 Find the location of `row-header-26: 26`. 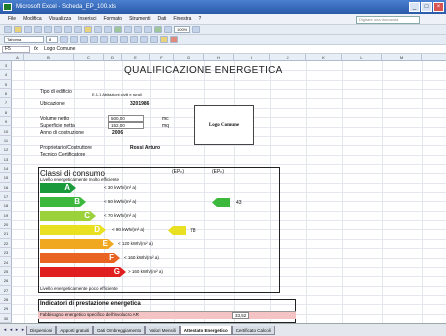

row-header-26: 26 is located at coordinates (6, 281).